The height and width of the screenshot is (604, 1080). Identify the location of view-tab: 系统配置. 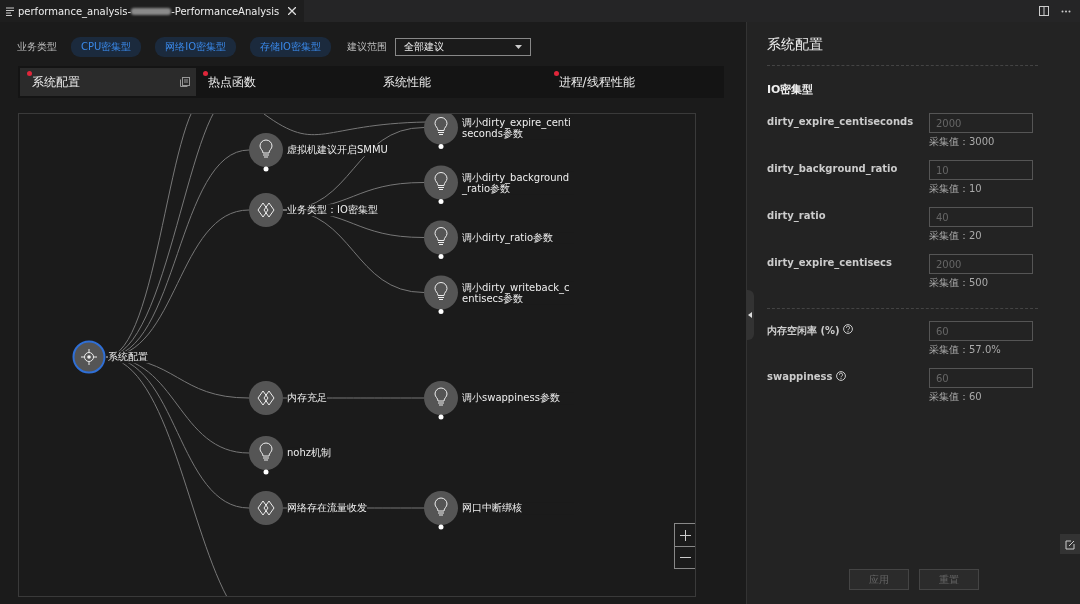
(108, 82).